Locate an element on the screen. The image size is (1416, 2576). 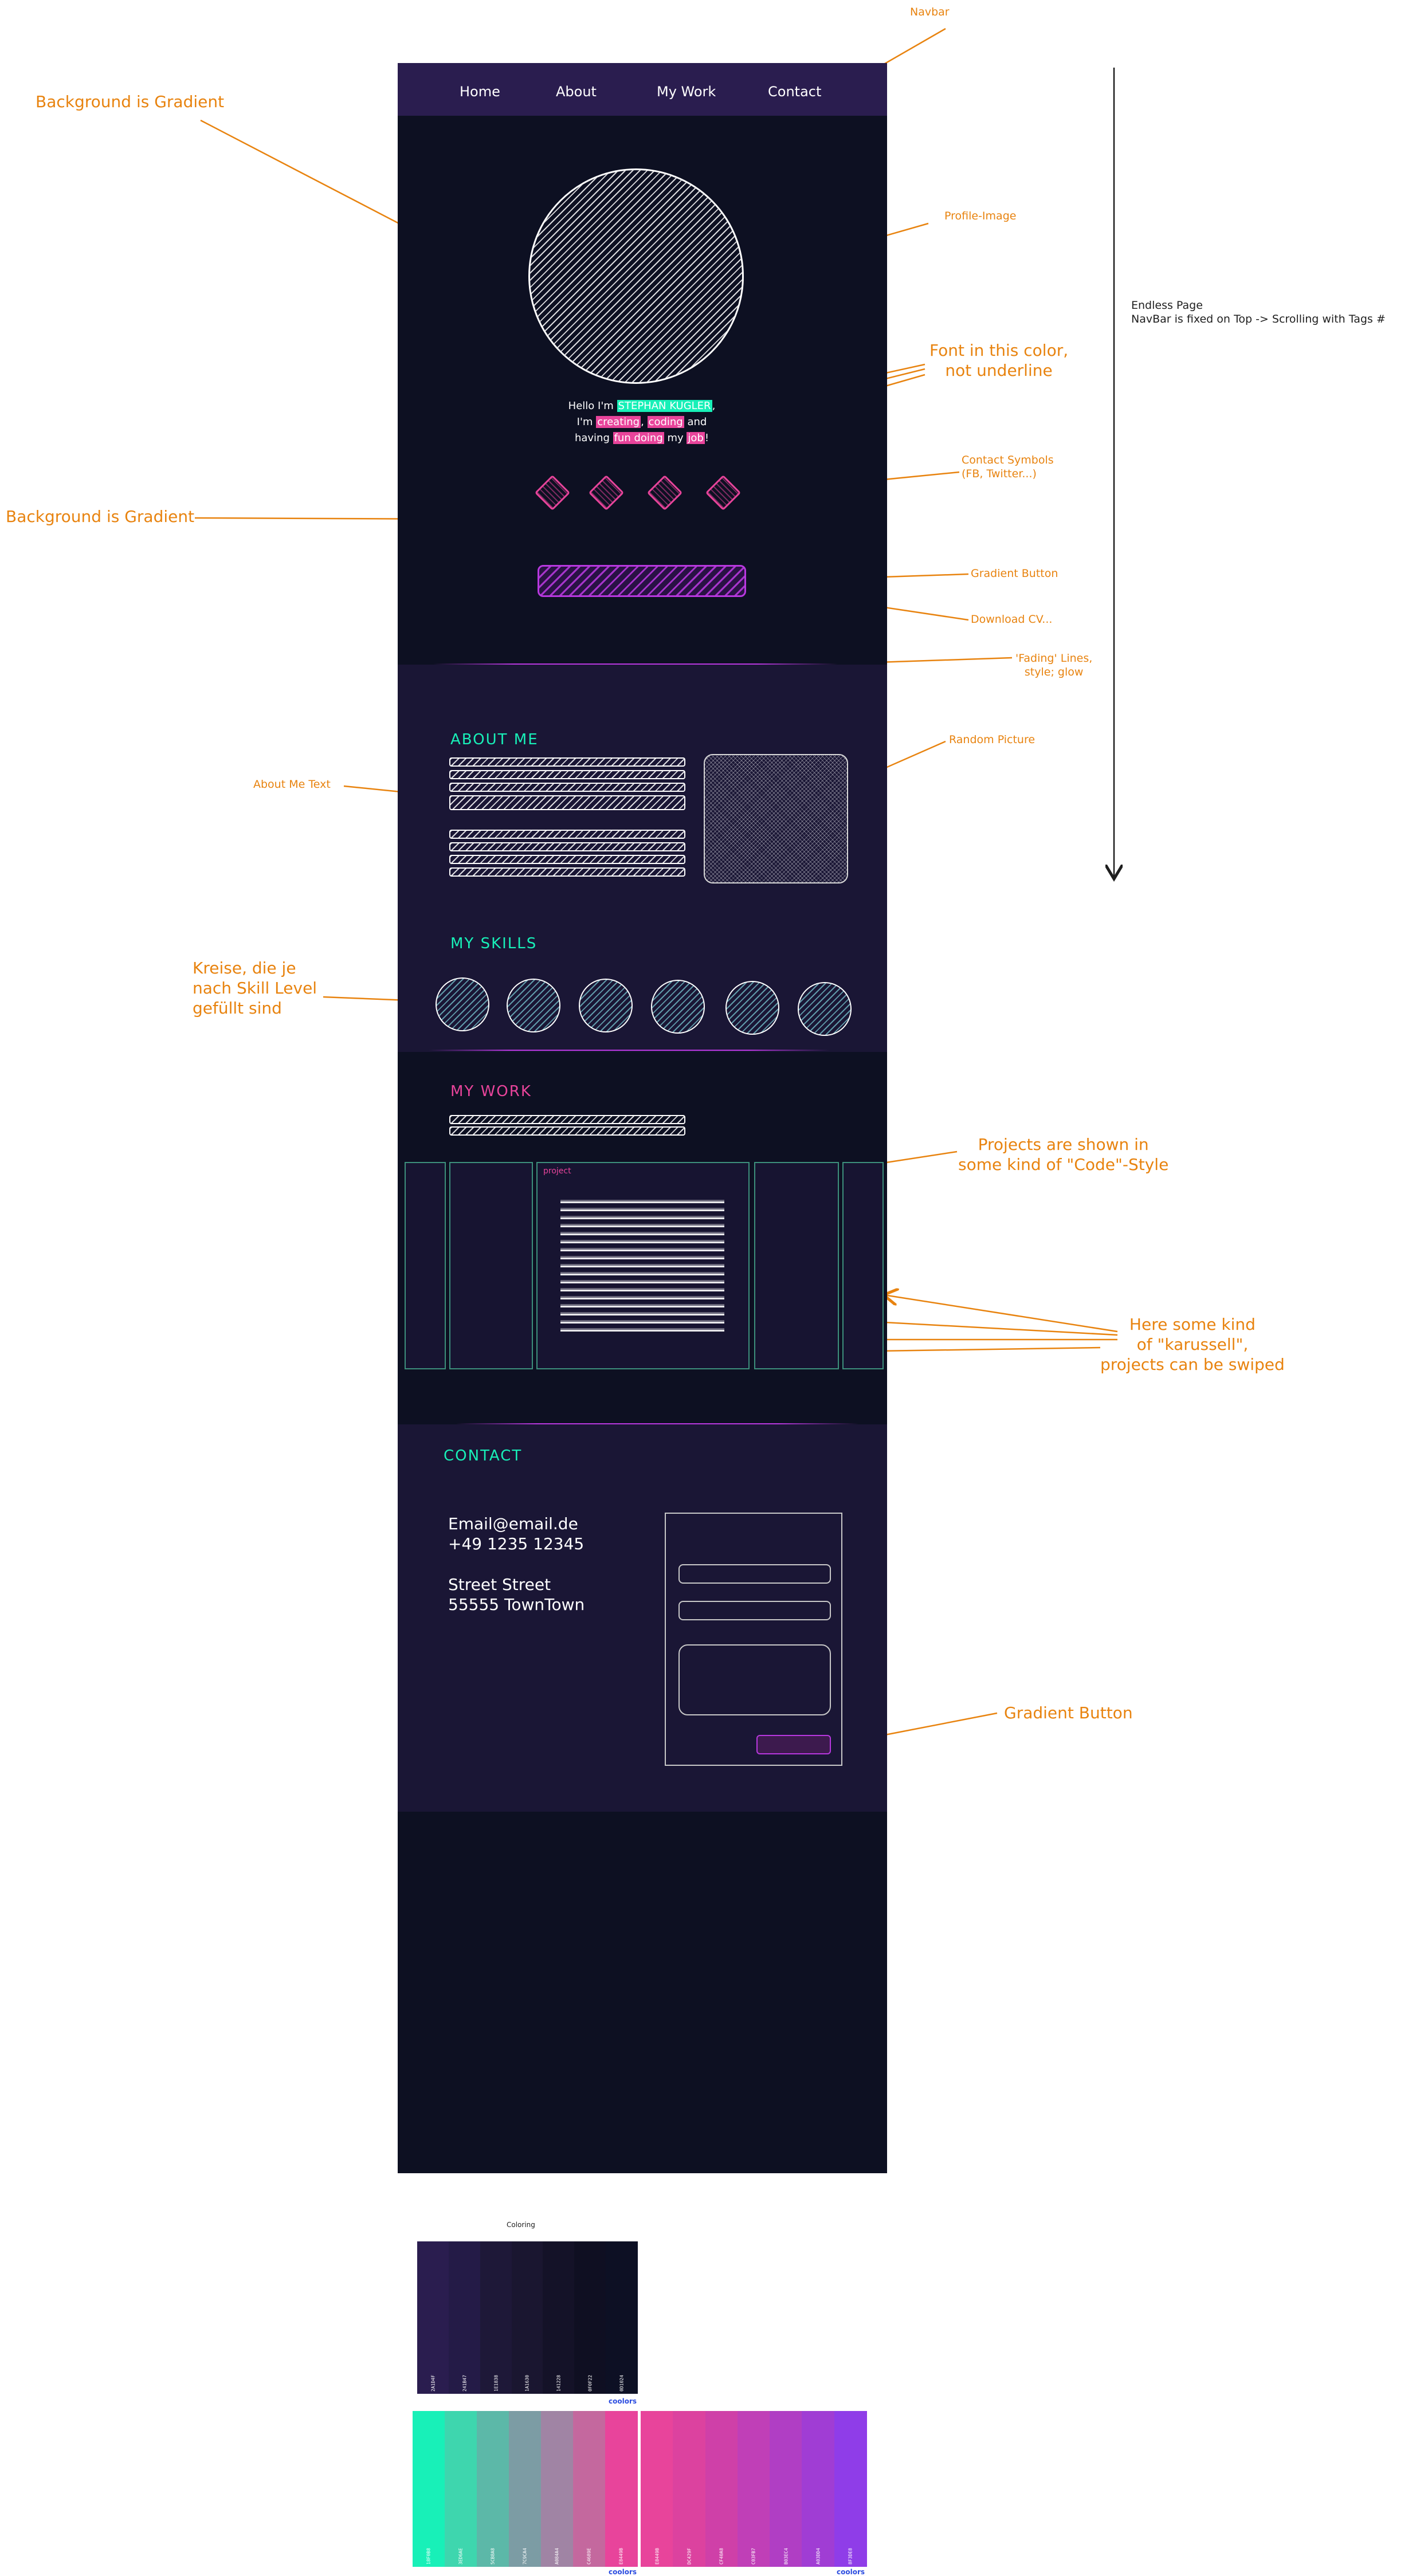
nav-item-contact: Contact is located at coordinates (794, 92).